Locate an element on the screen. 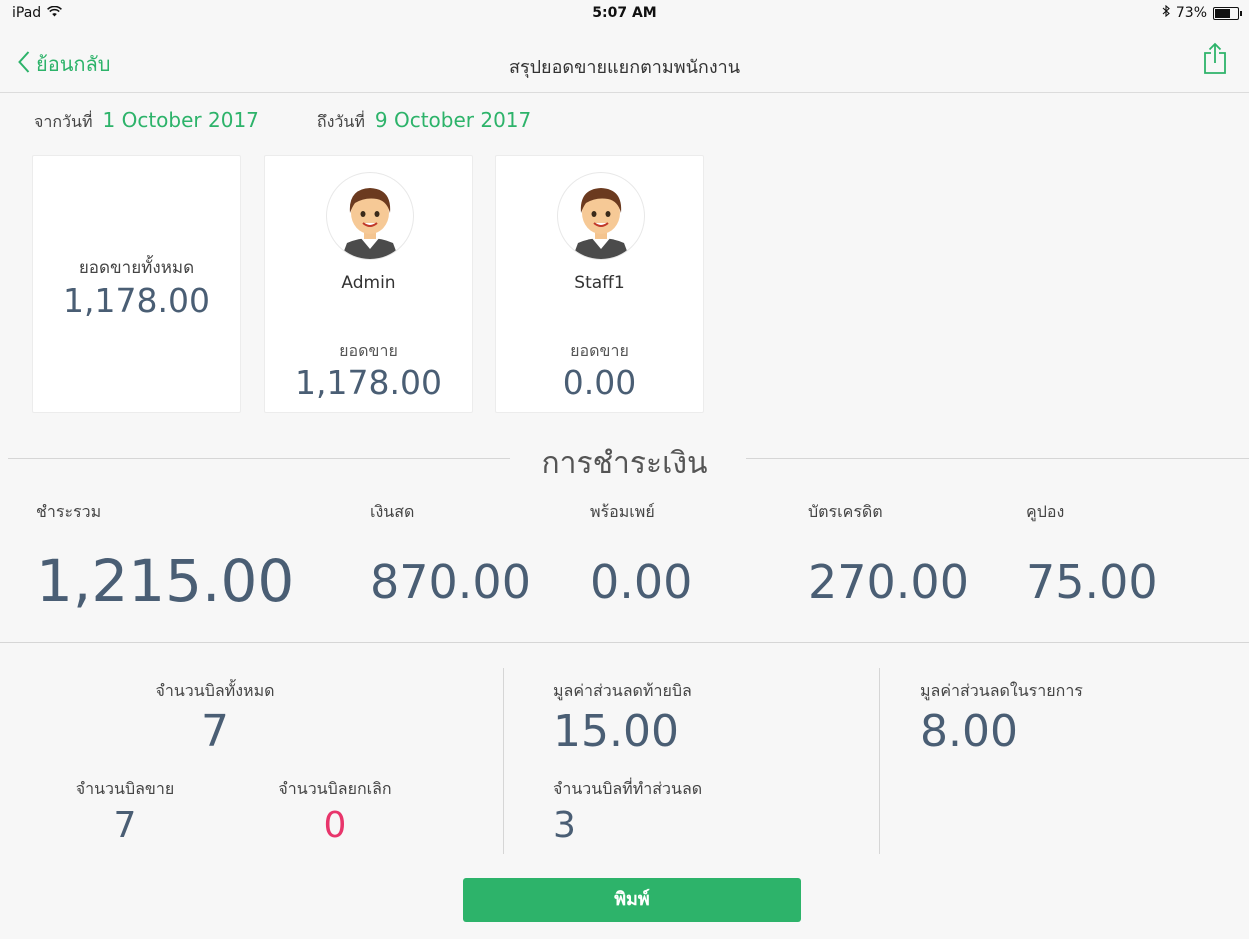 The width and height of the screenshot is (1249, 939). stat-discount-bills-label: จำนวนบิลที่ทำส่วนลด is located at coordinates (628, 788).